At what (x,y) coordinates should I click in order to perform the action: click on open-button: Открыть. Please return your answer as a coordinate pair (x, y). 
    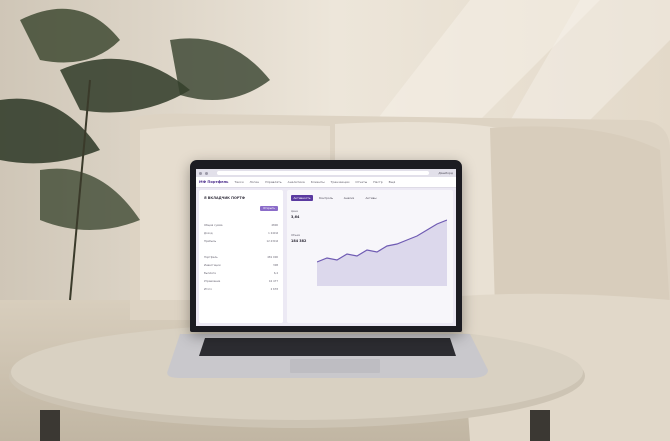
    Looking at the image, I should click on (269, 208).